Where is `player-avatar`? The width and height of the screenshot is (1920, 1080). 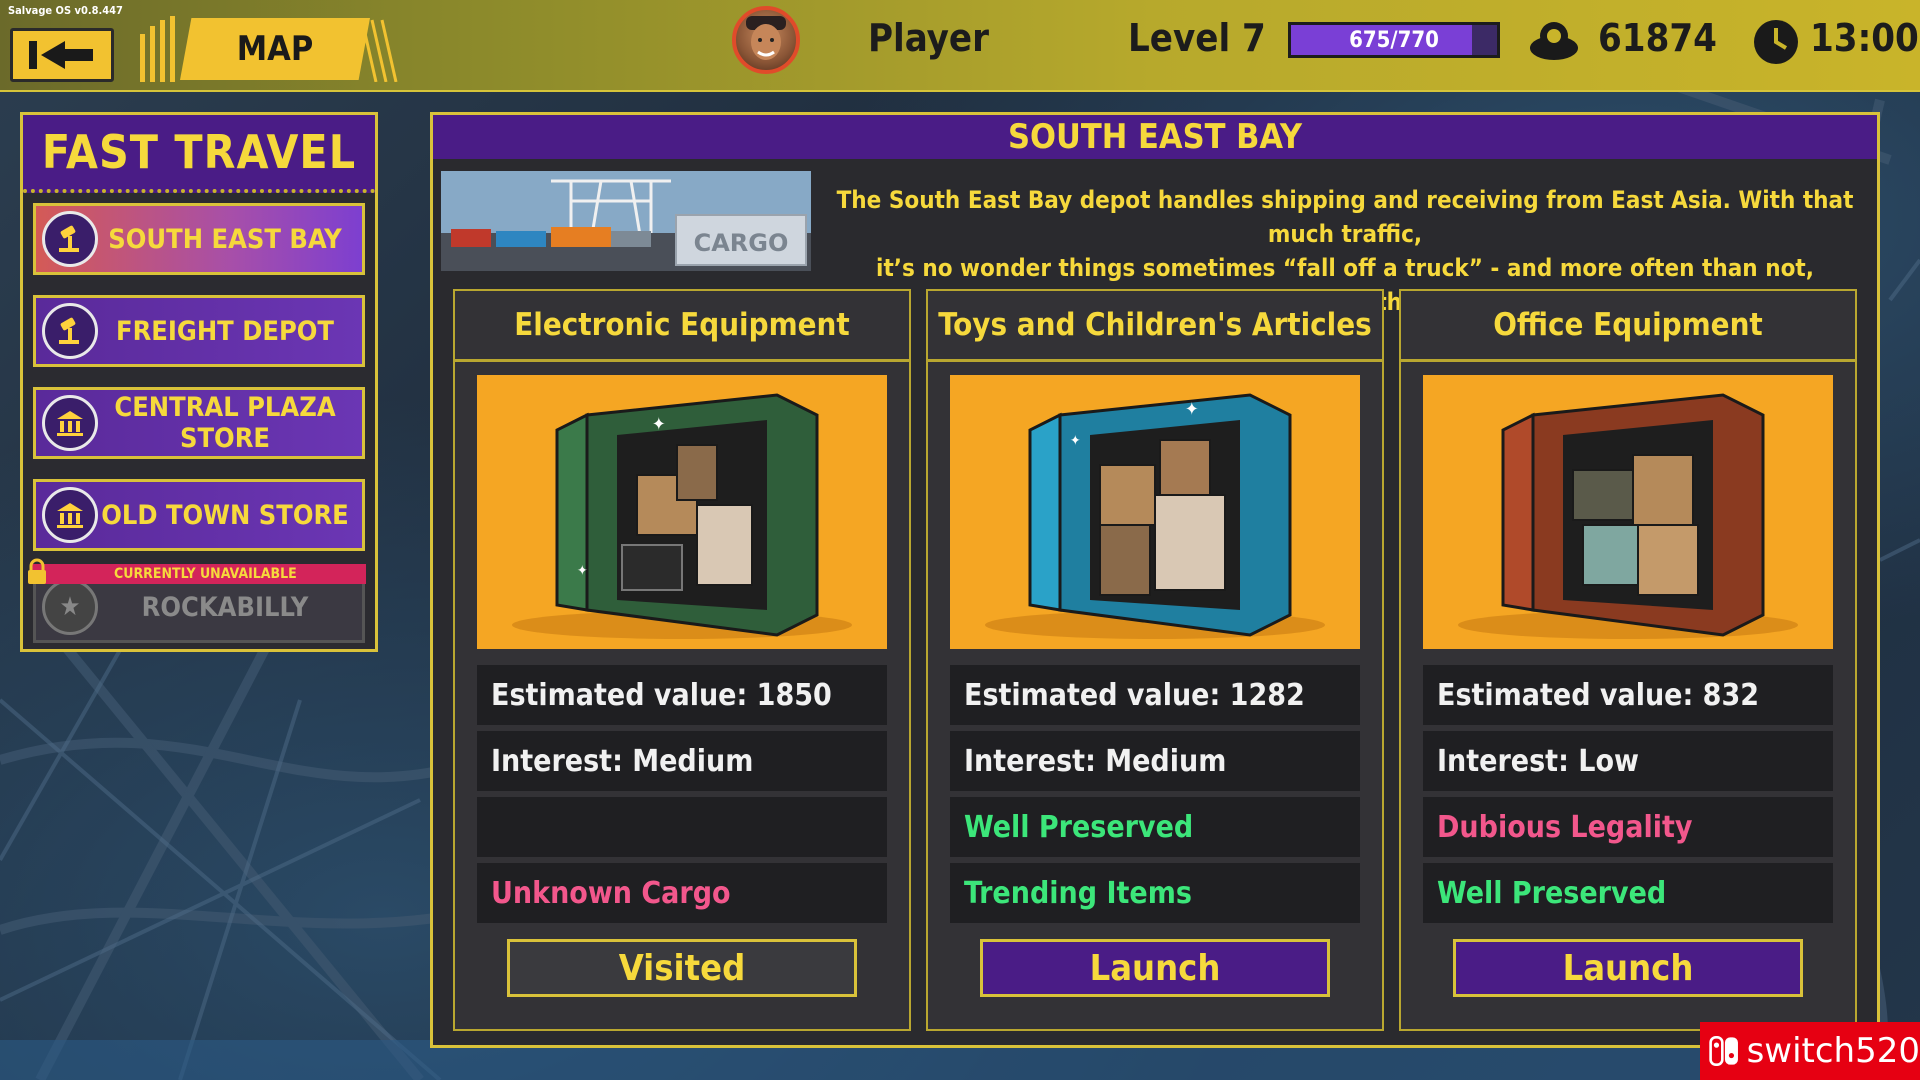
player-avatar is located at coordinates (766, 40).